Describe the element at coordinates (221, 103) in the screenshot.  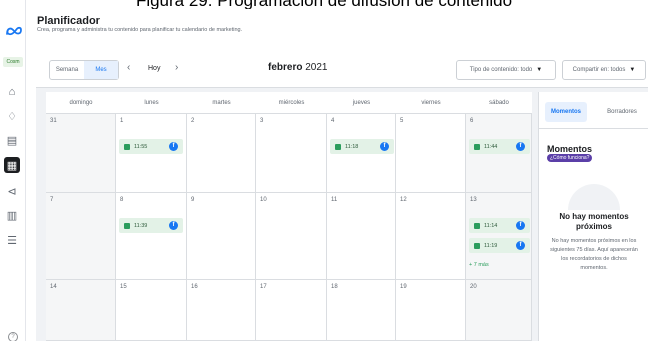
I see `day-header: martes` at that location.